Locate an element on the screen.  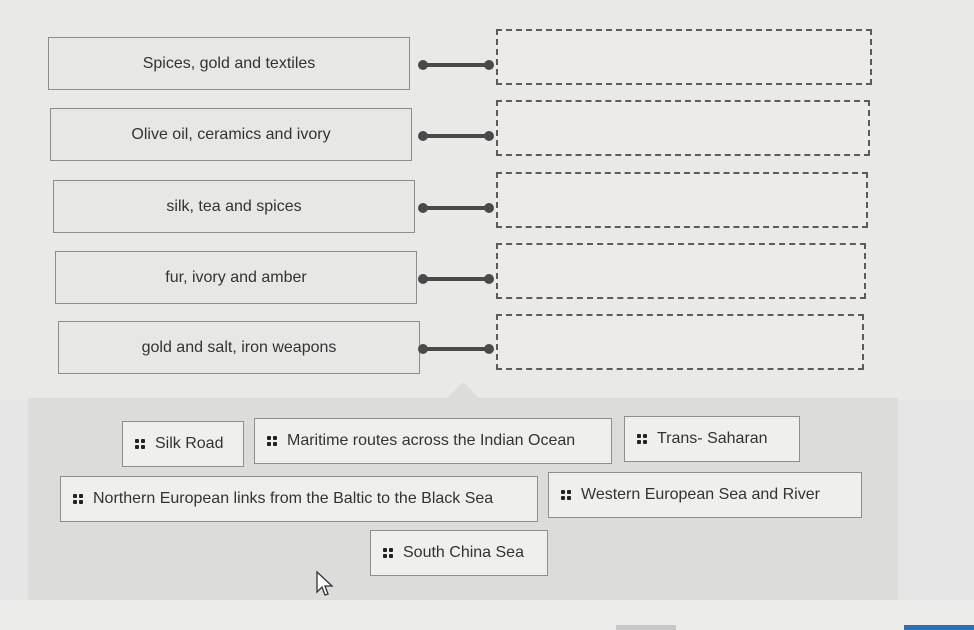
chip-label: Western European Sea and River is located at coordinates (700, 494).